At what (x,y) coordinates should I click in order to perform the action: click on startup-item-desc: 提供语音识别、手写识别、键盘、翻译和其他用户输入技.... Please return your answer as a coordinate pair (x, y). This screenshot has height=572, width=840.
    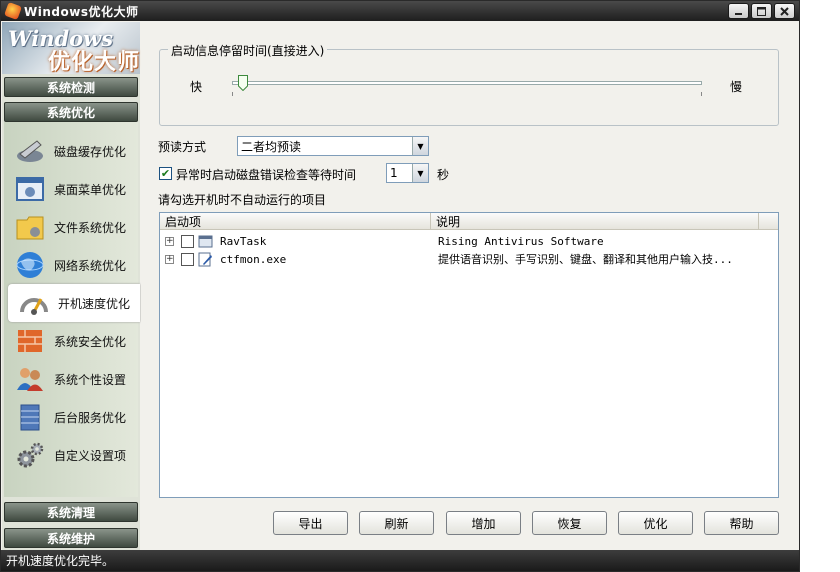
    Looking at the image, I should click on (585, 259).